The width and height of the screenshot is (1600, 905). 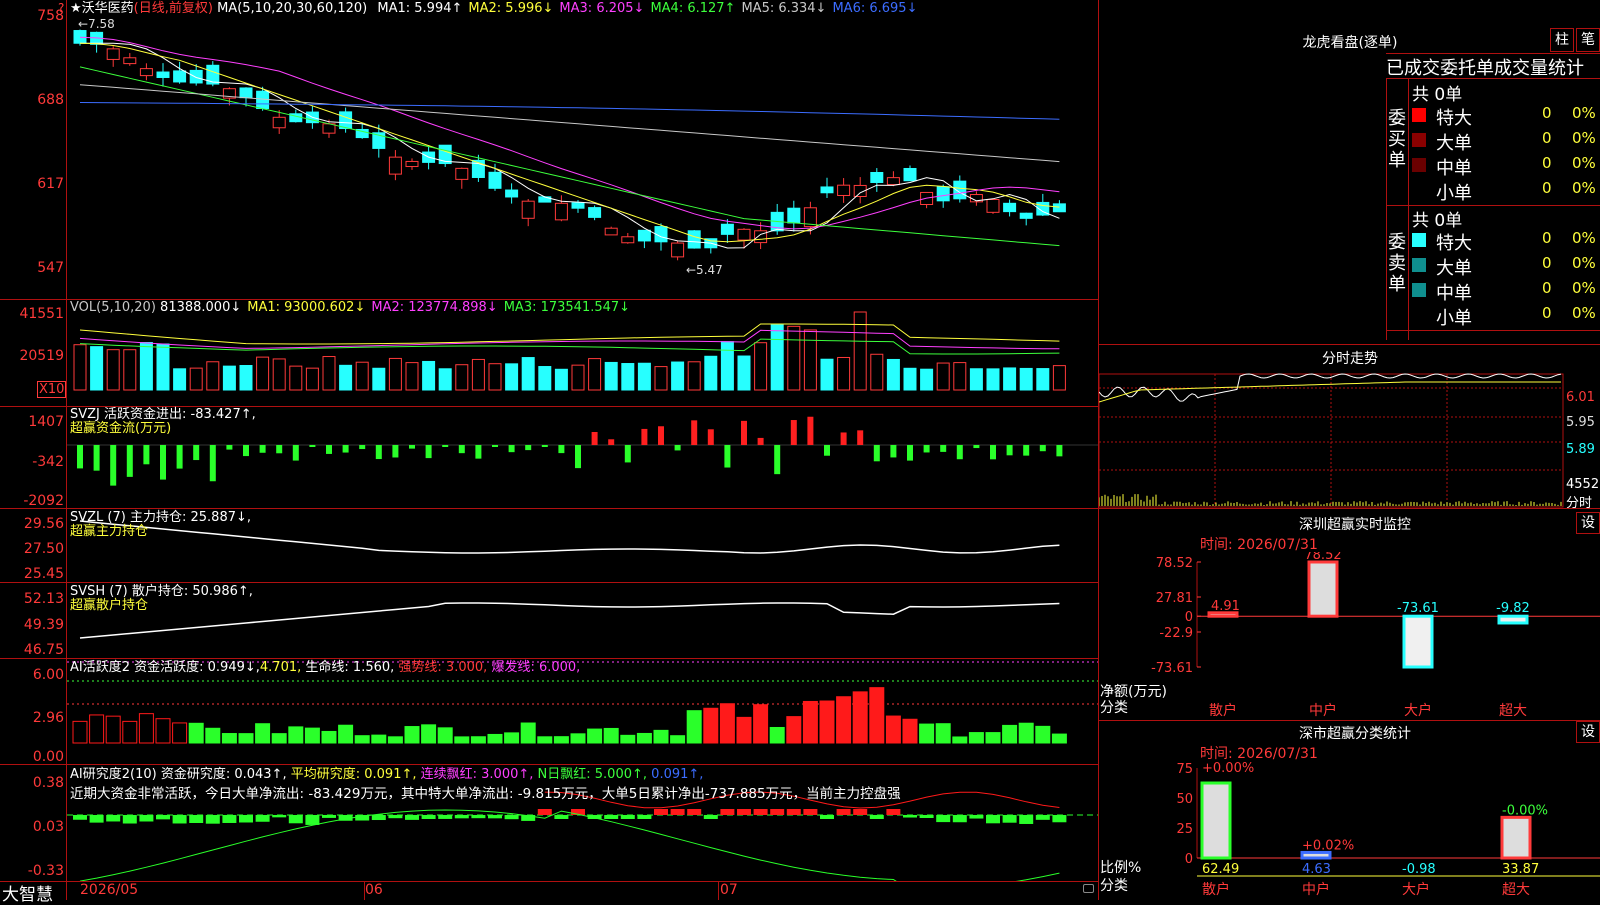 What do you see at coordinates (1331, 440) in the screenshot?
I see `intraday-chart` at bounding box center [1331, 440].